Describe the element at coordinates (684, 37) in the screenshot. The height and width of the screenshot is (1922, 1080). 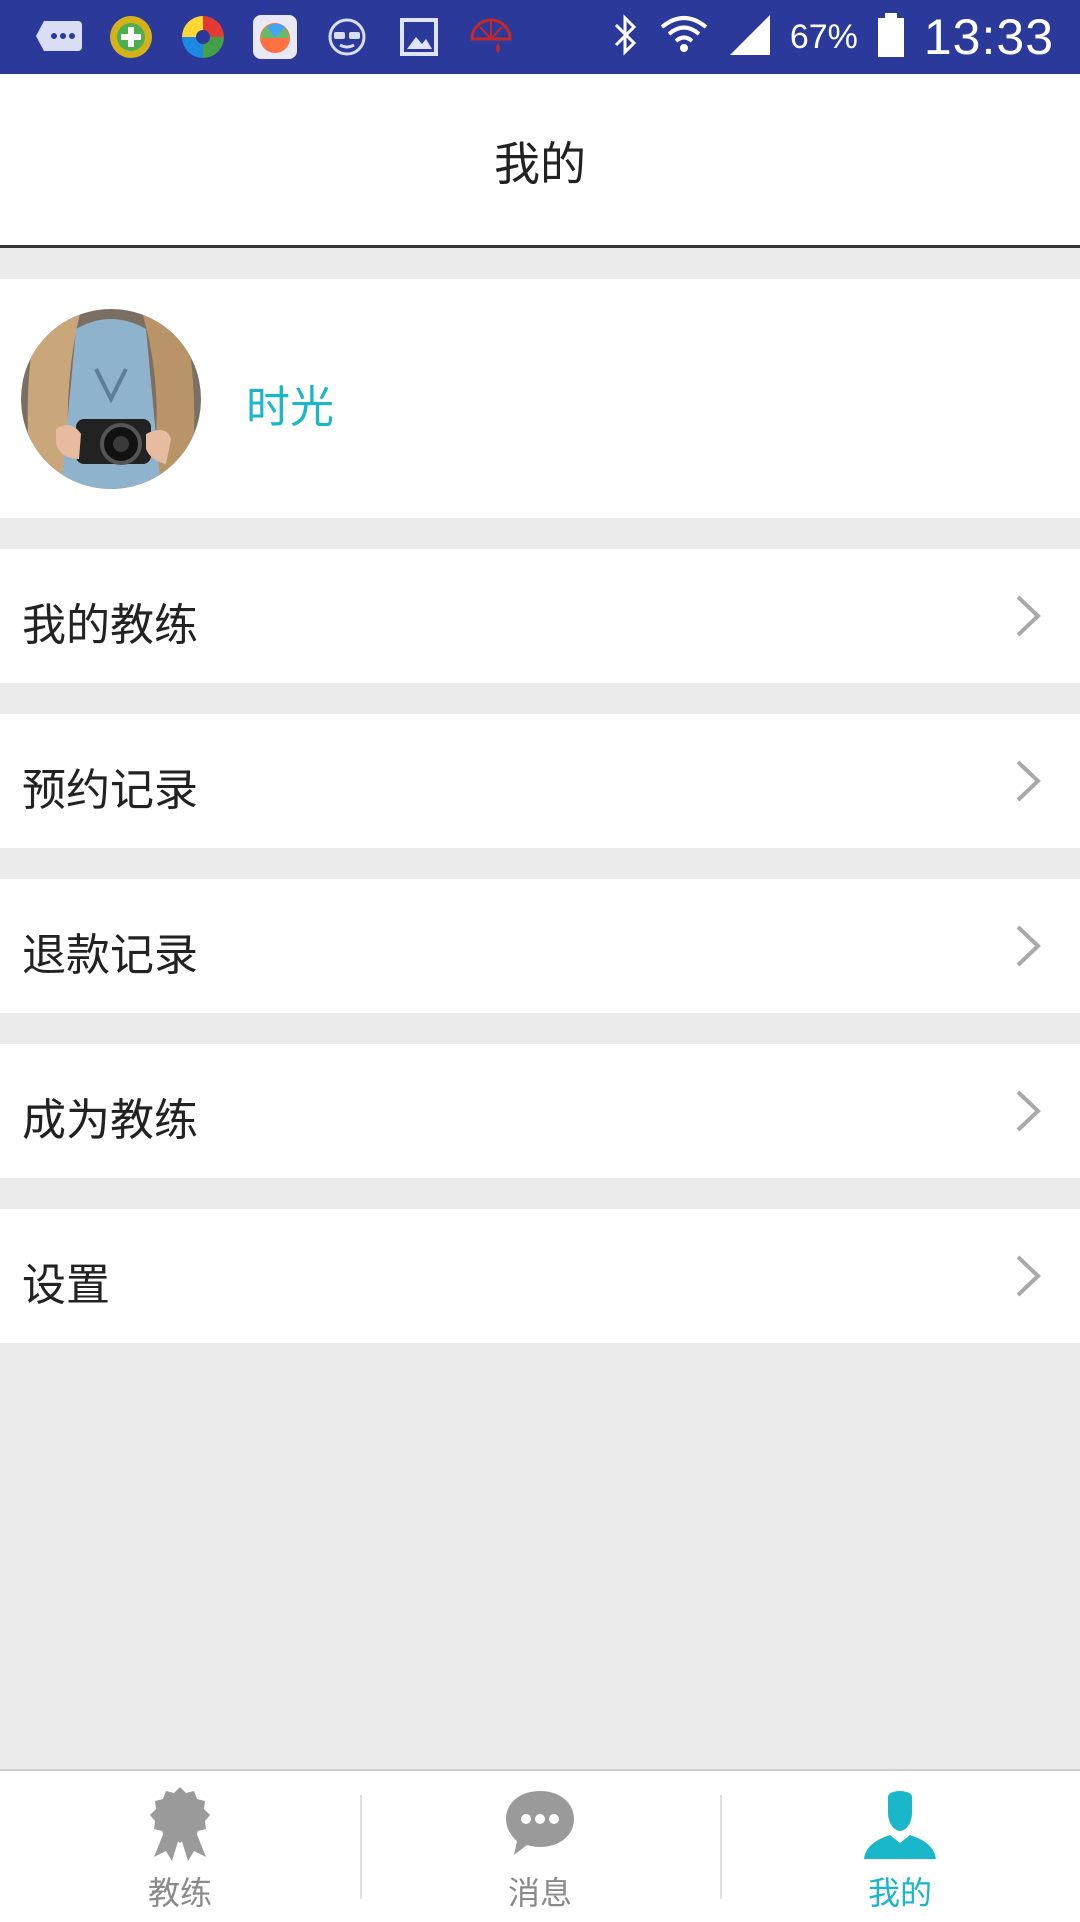
I see `wifi-icon` at that location.